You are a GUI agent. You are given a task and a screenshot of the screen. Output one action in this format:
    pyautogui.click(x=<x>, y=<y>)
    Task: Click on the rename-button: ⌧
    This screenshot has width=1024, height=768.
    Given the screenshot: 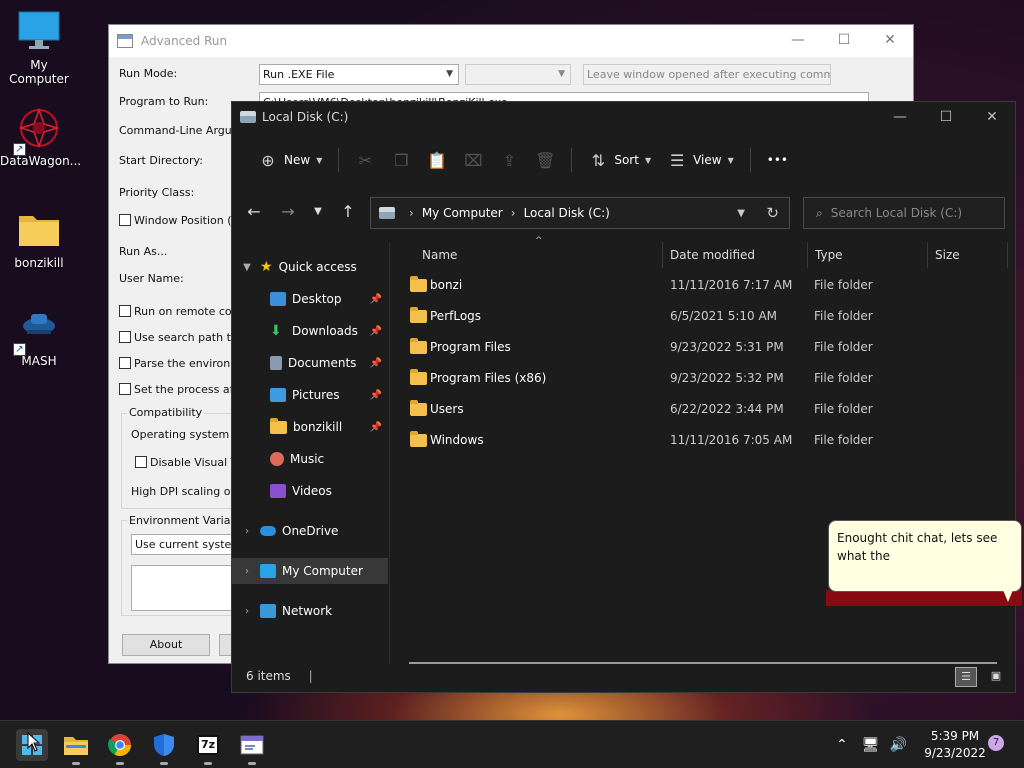 What is the action you would take?
    pyautogui.click(x=473, y=160)
    